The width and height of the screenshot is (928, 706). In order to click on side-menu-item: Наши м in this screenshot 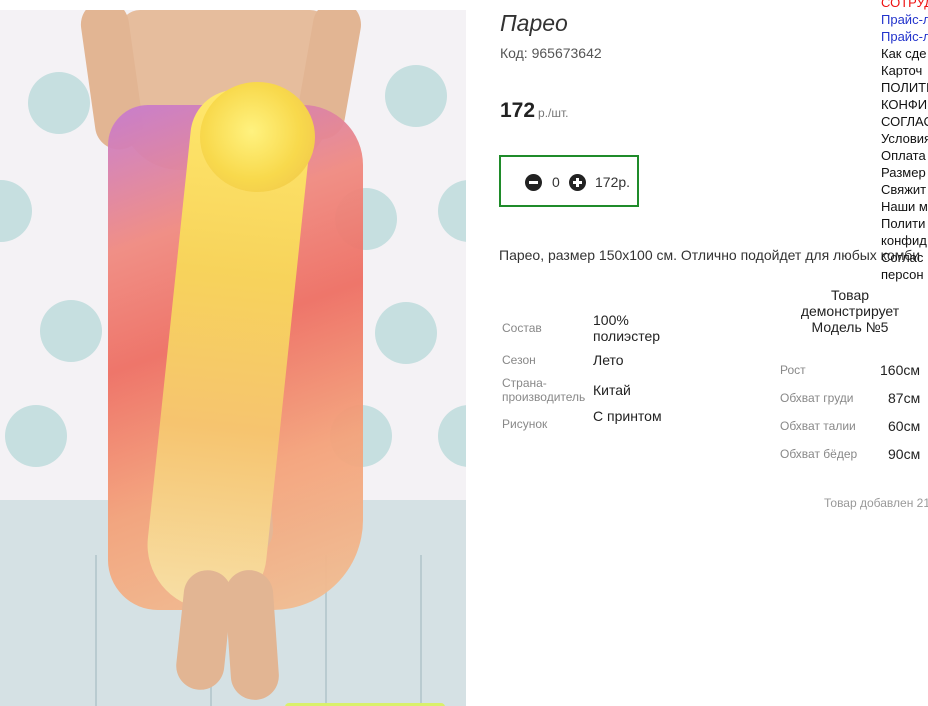, I will do `click(904, 206)`.